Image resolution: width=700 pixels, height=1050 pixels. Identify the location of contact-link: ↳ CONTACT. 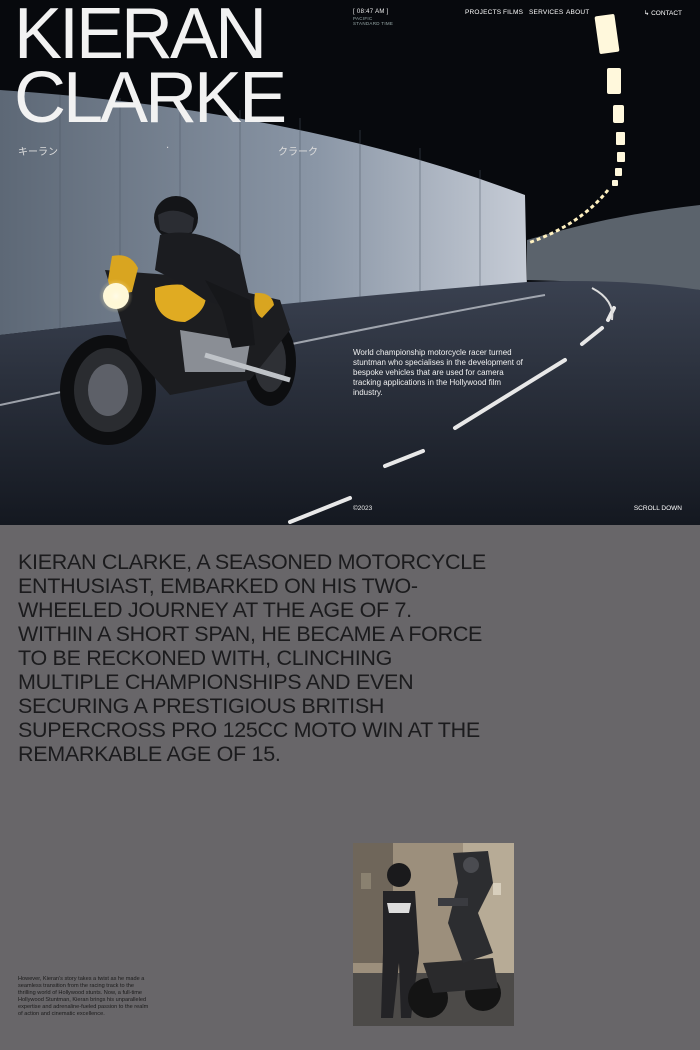
(663, 13).